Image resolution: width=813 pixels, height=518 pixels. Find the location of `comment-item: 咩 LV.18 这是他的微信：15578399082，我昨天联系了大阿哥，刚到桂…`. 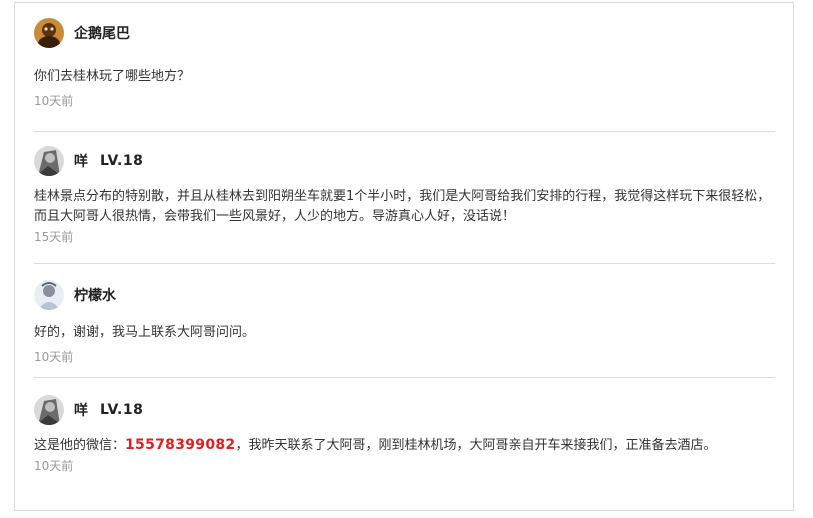

comment-item: 咩 LV.18 这是他的微信：15578399082，我昨天联系了大阿哥，刚到桂… is located at coordinates (404, 434).